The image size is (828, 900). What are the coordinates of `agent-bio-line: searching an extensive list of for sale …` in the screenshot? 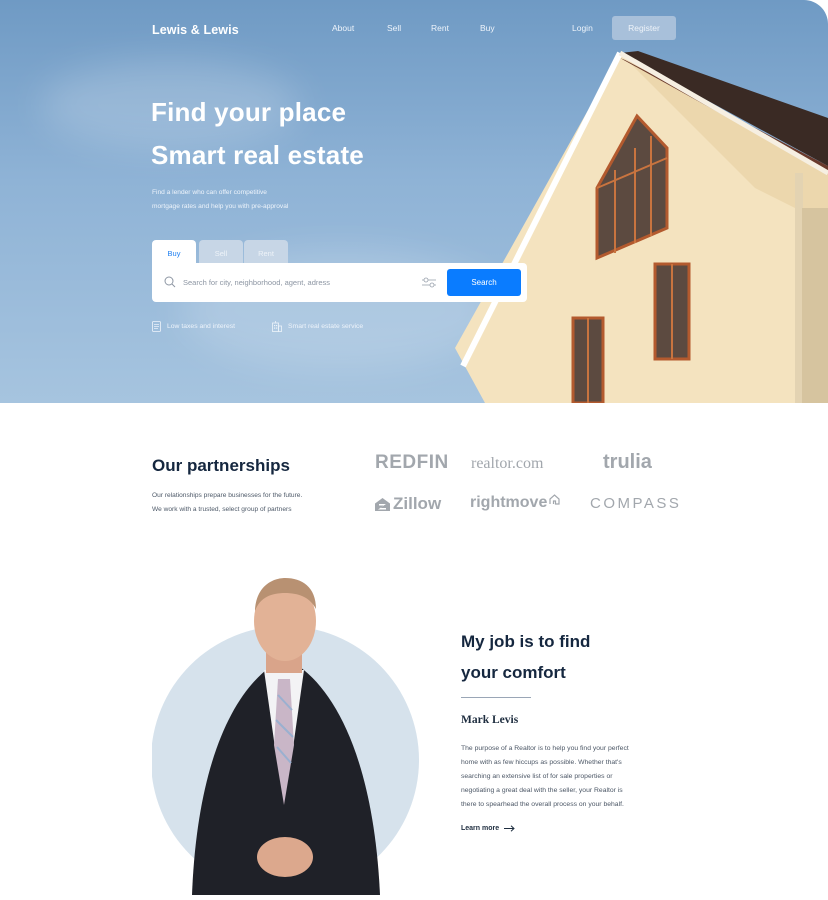 It's located at (537, 776).